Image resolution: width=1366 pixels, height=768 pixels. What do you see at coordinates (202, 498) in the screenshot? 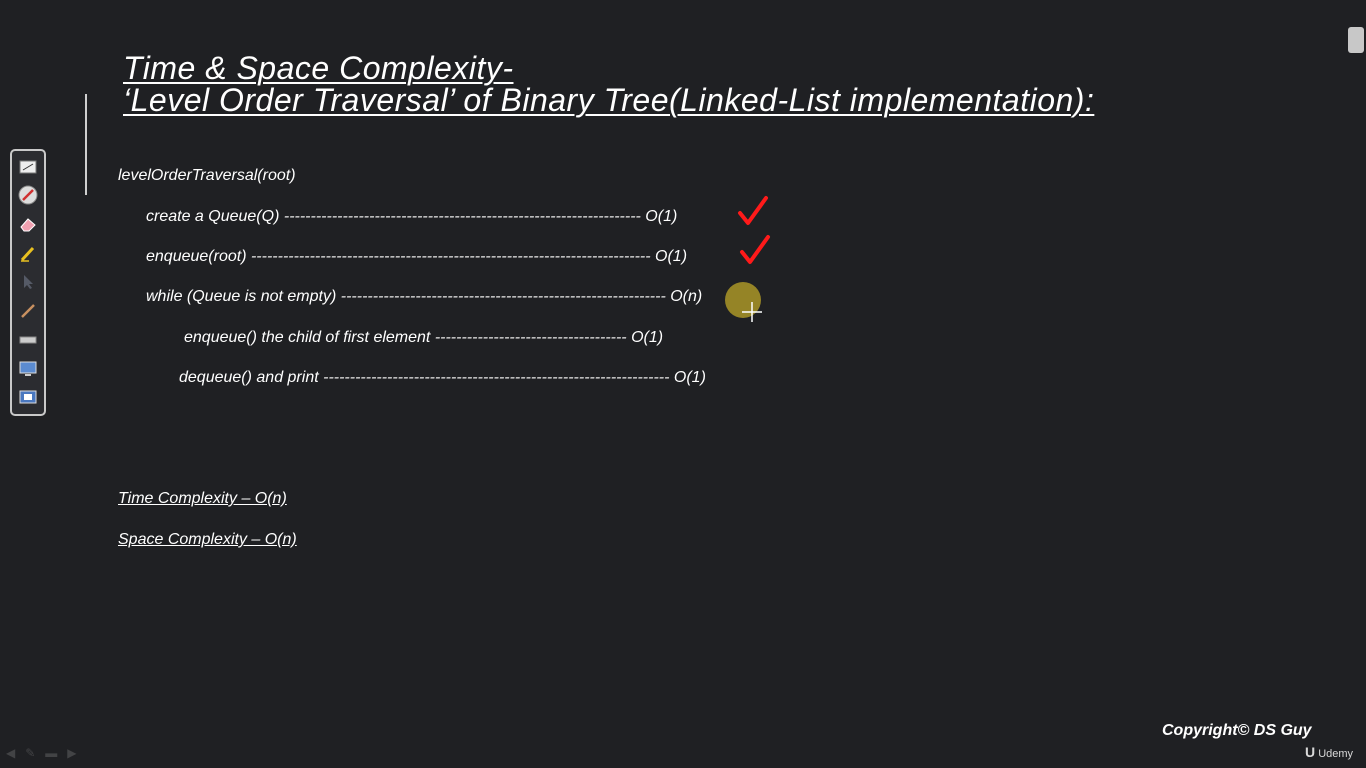
I see `time-complexity-summary: Time Complexity – O(n)` at bounding box center [202, 498].